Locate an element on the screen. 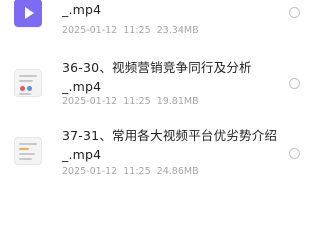 This screenshot has width=320, height=240. video-play-icon is located at coordinates (28, 13).